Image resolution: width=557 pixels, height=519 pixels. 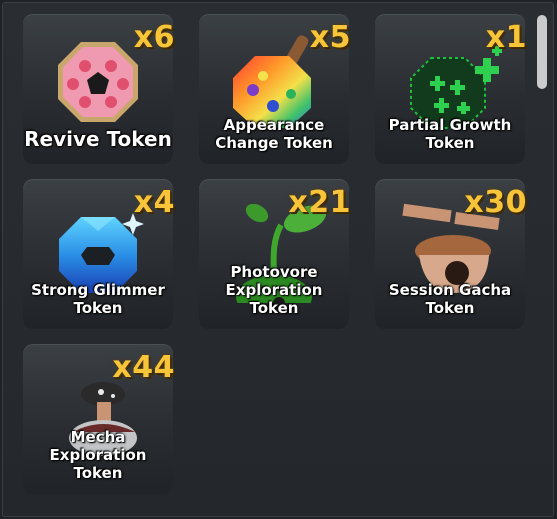 What do you see at coordinates (143, 367) in the screenshot?
I see `item-count: x44` at bounding box center [143, 367].